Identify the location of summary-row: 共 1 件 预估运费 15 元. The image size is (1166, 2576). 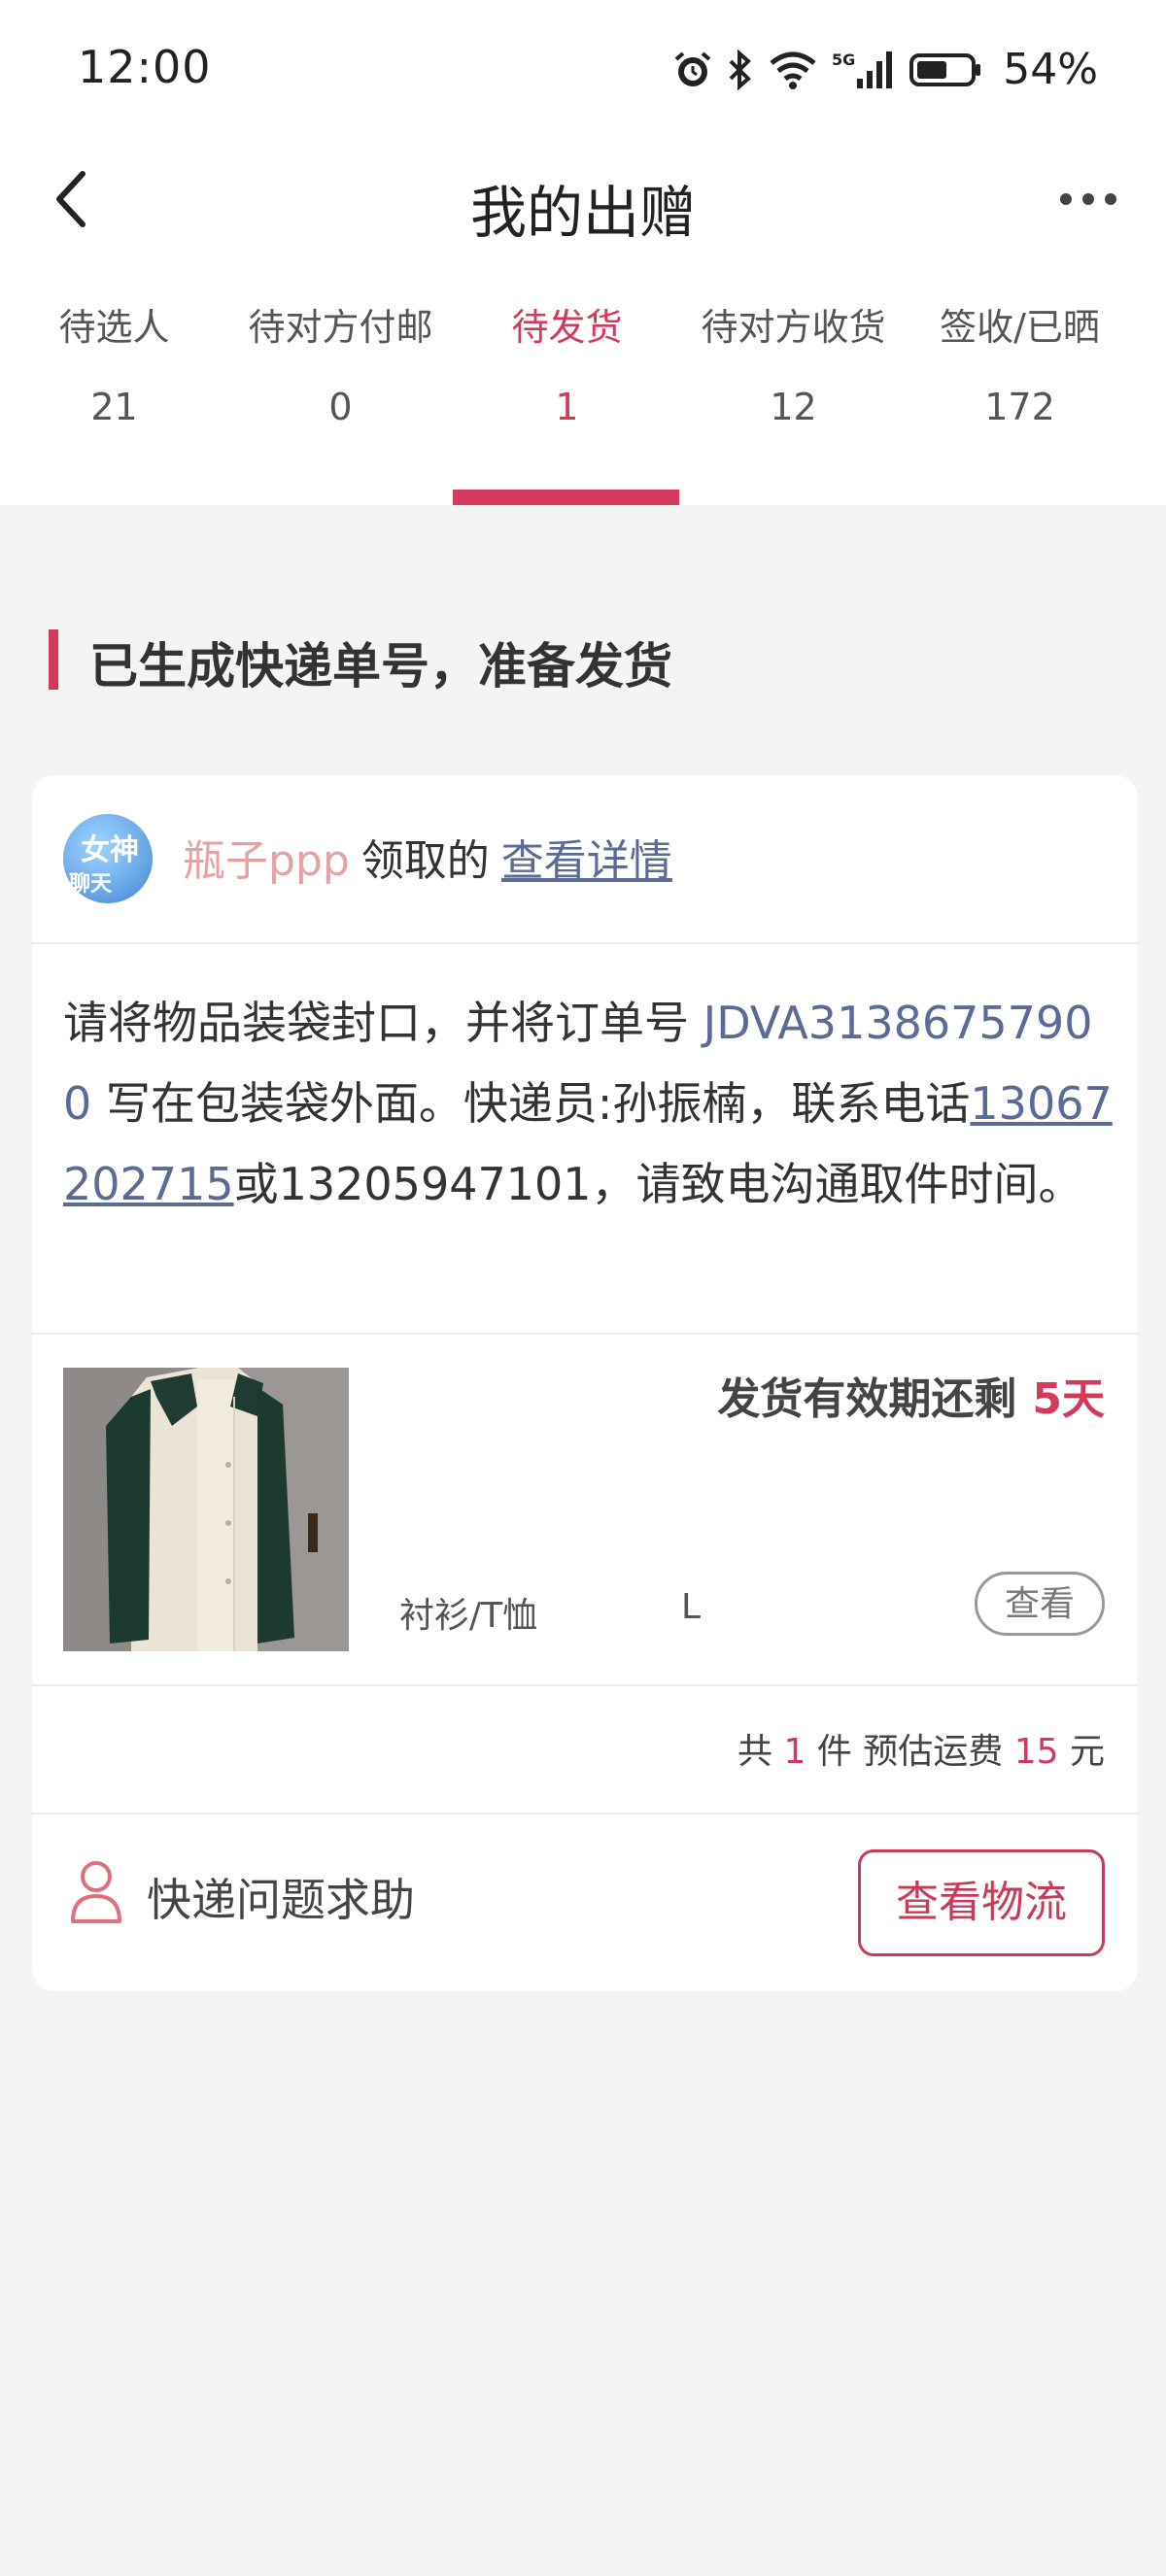
(585, 1750).